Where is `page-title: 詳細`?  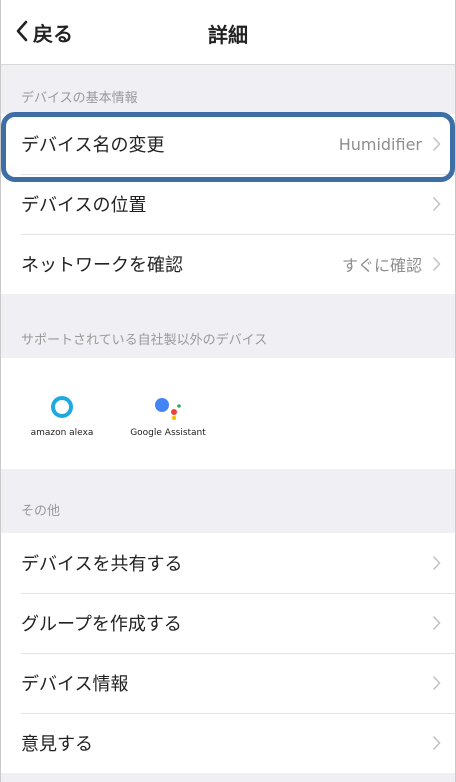
page-title: 詳細 is located at coordinates (228, 35).